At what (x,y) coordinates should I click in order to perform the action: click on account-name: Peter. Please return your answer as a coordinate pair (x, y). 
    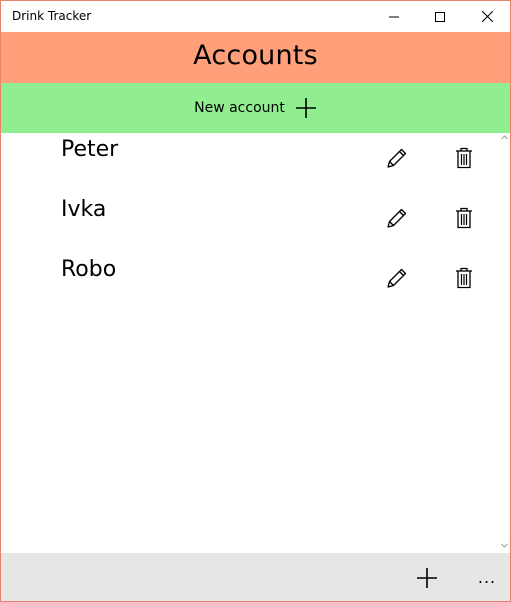
    Looking at the image, I should click on (90, 149).